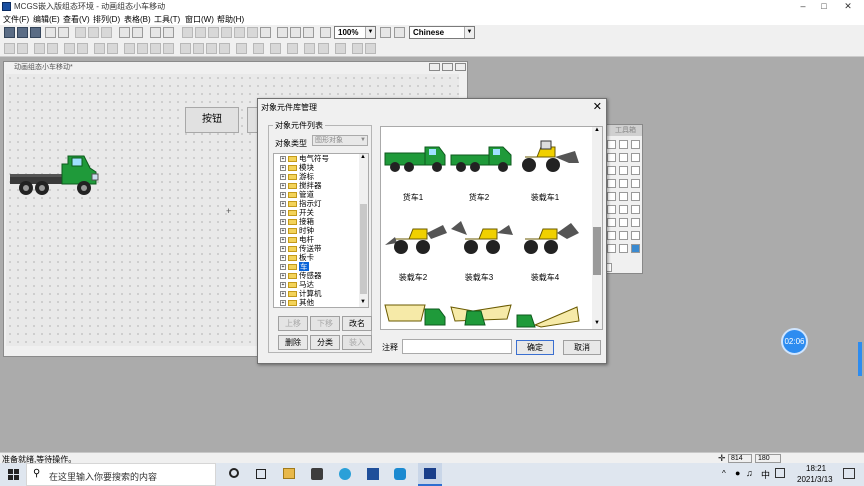 This screenshot has width=864, height=486. Describe the element at coordinates (460, 67) in the screenshot. I see `editor-close-button` at that location.